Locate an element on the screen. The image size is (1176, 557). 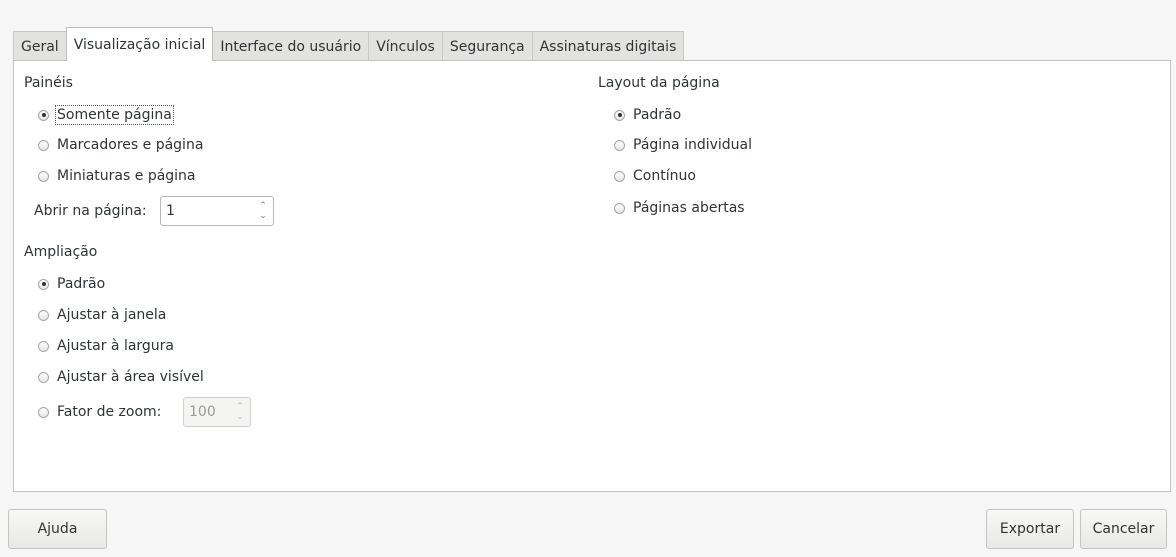
layout-option-default: Padrão is located at coordinates (647, 115).